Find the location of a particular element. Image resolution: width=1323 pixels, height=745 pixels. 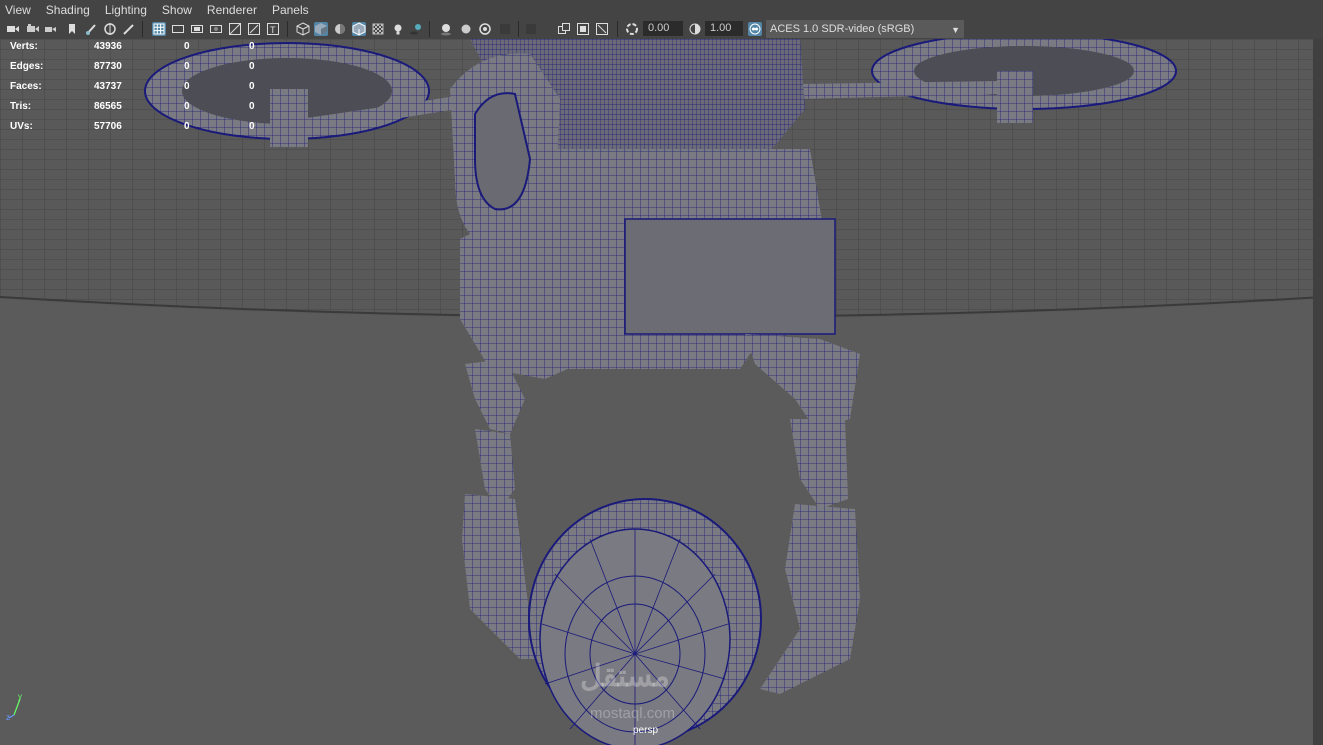

color-space-select: ACES 1.0 SDR-video (sRGB) ▼ is located at coordinates (865, 29).